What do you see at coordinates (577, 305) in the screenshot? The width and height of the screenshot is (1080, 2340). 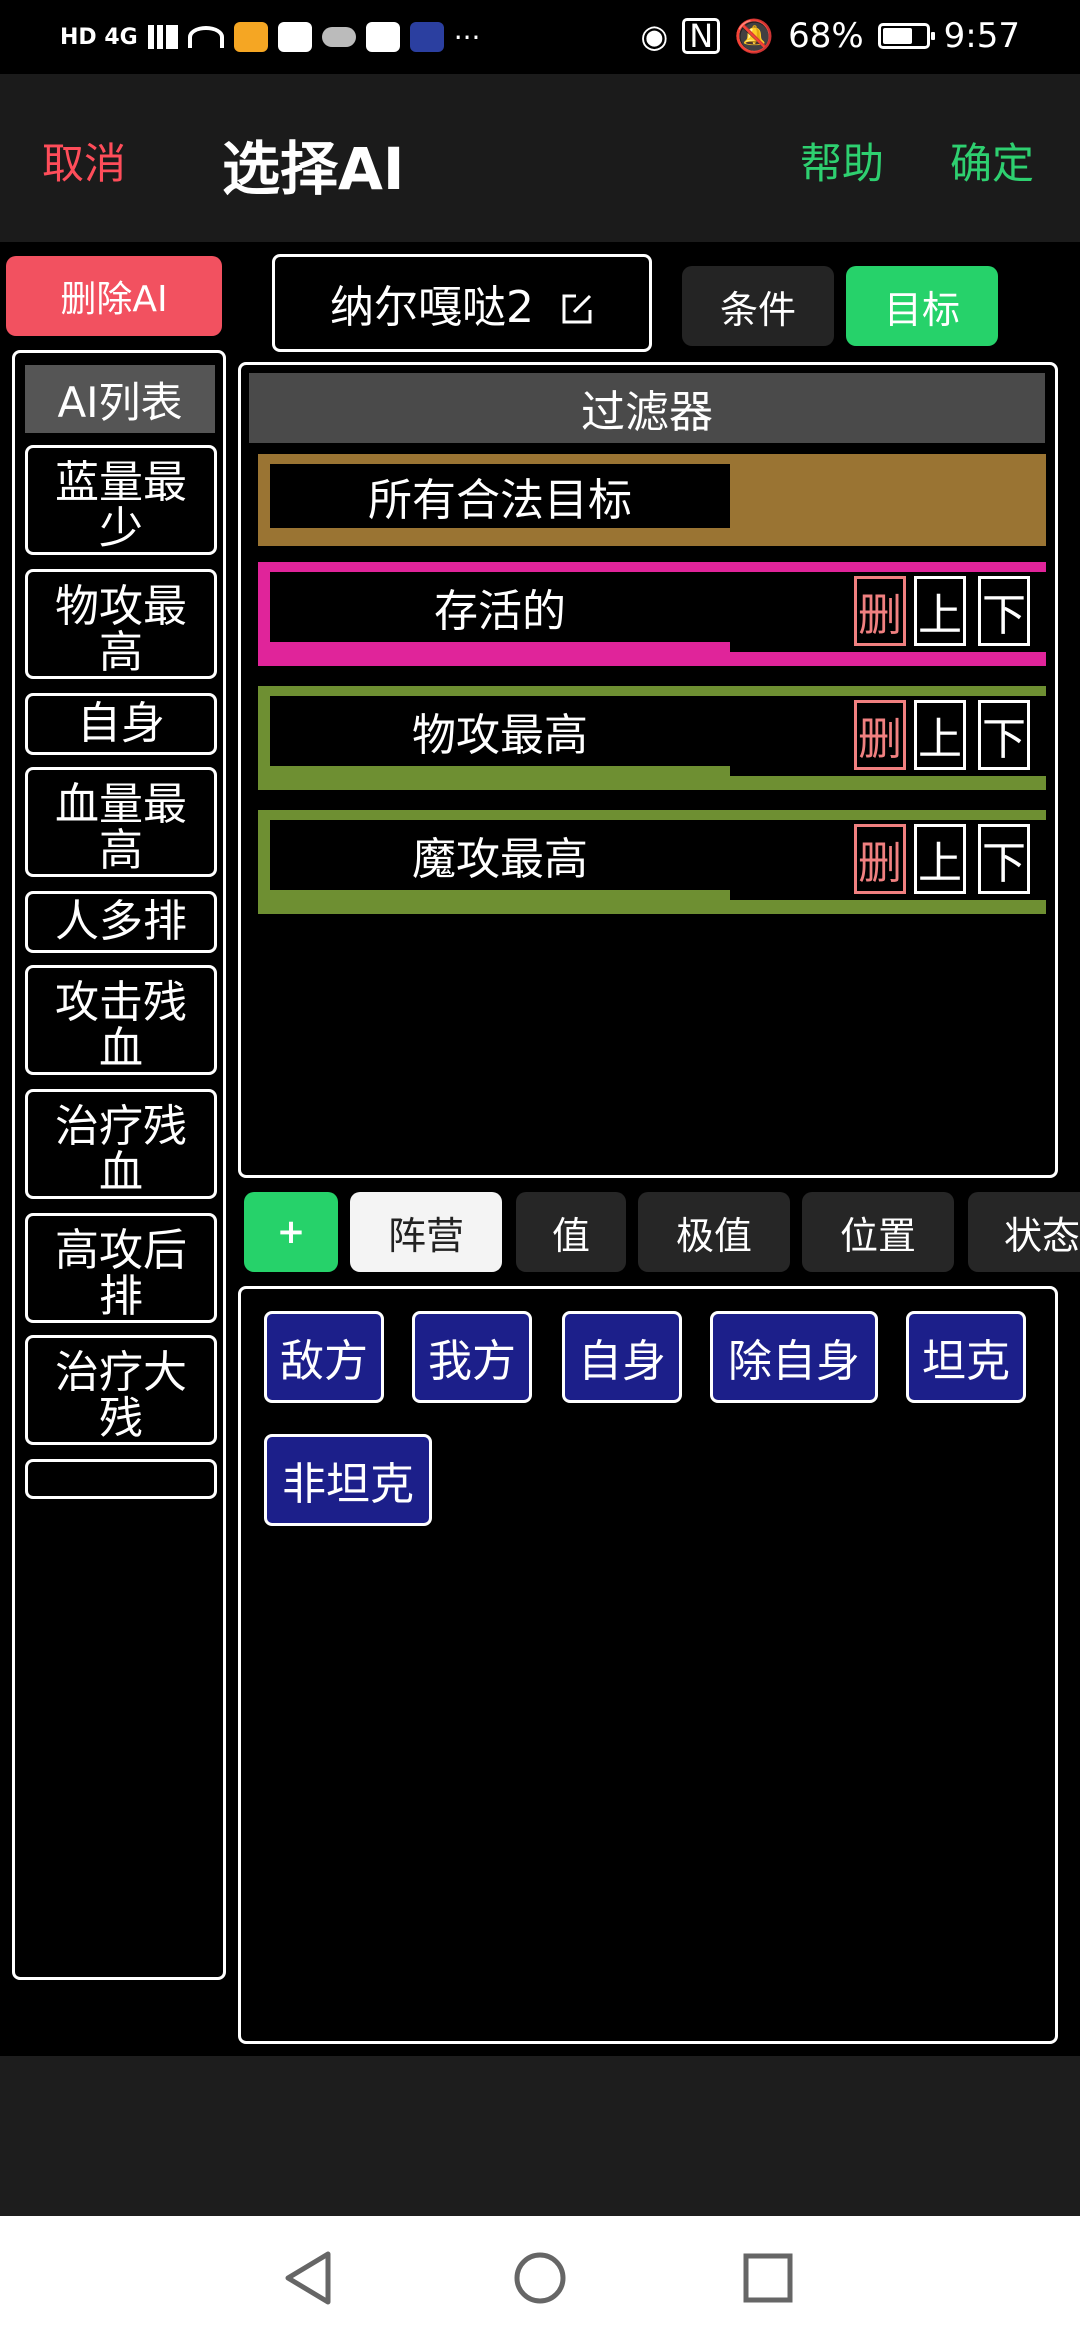 I see `edit-icon` at bounding box center [577, 305].